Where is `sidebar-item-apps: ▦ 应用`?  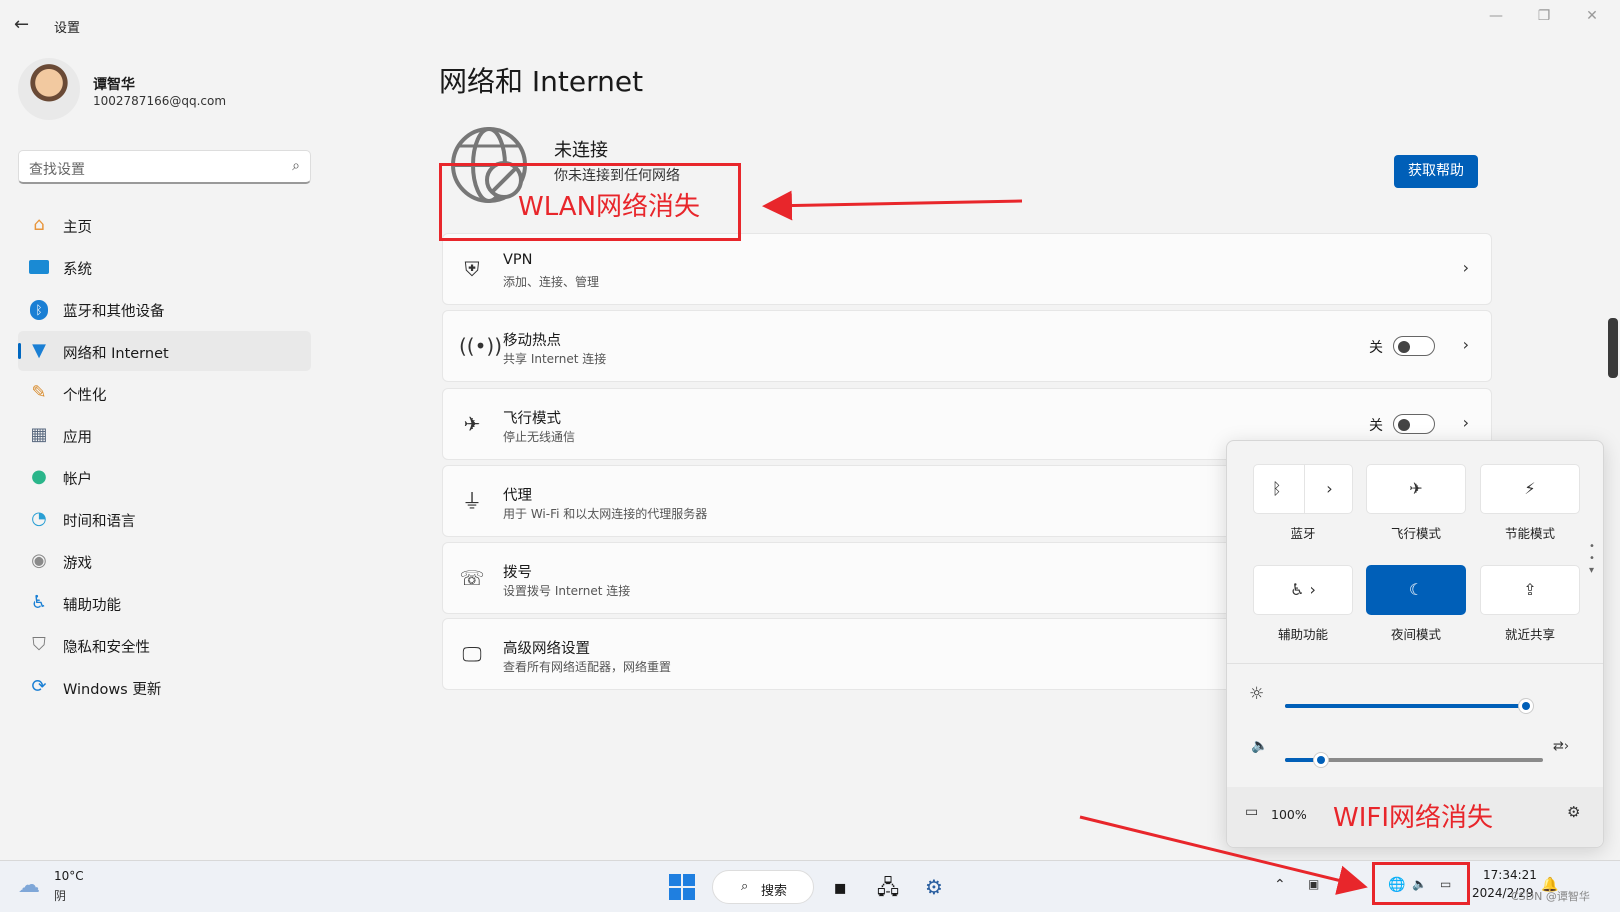 sidebar-item-apps: ▦ 应用 is located at coordinates (164, 435).